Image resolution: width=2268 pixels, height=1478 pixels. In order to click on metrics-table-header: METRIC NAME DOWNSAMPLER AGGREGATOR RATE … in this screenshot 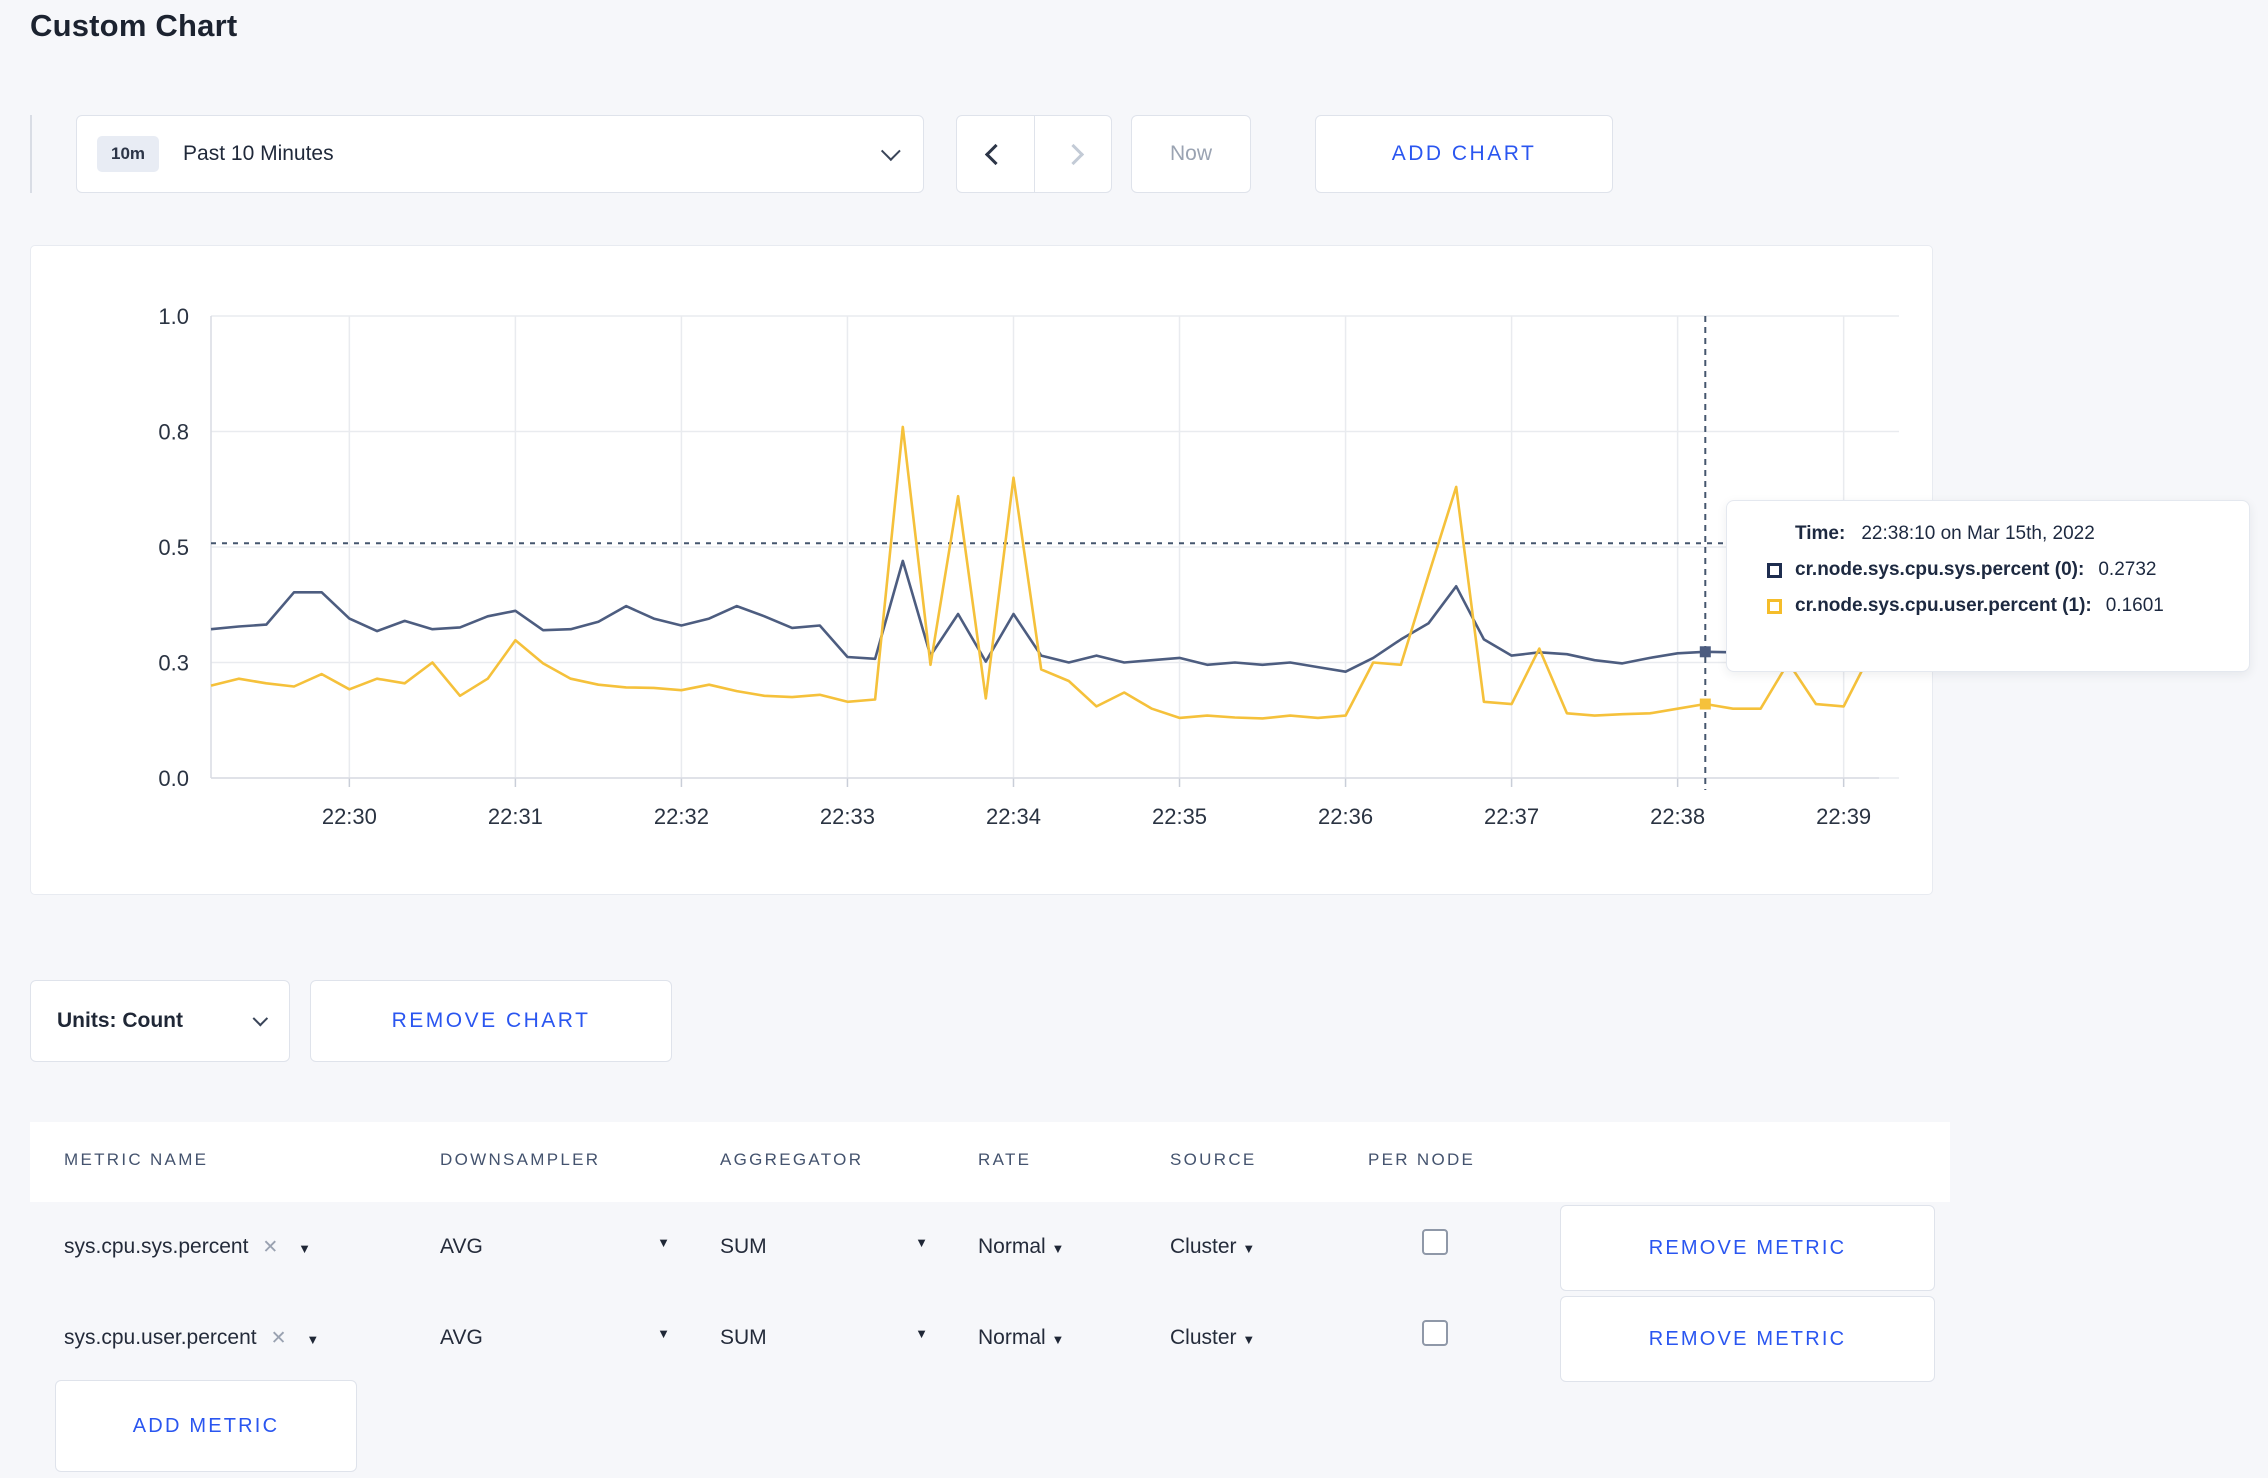, I will do `click(990, 1162)`.